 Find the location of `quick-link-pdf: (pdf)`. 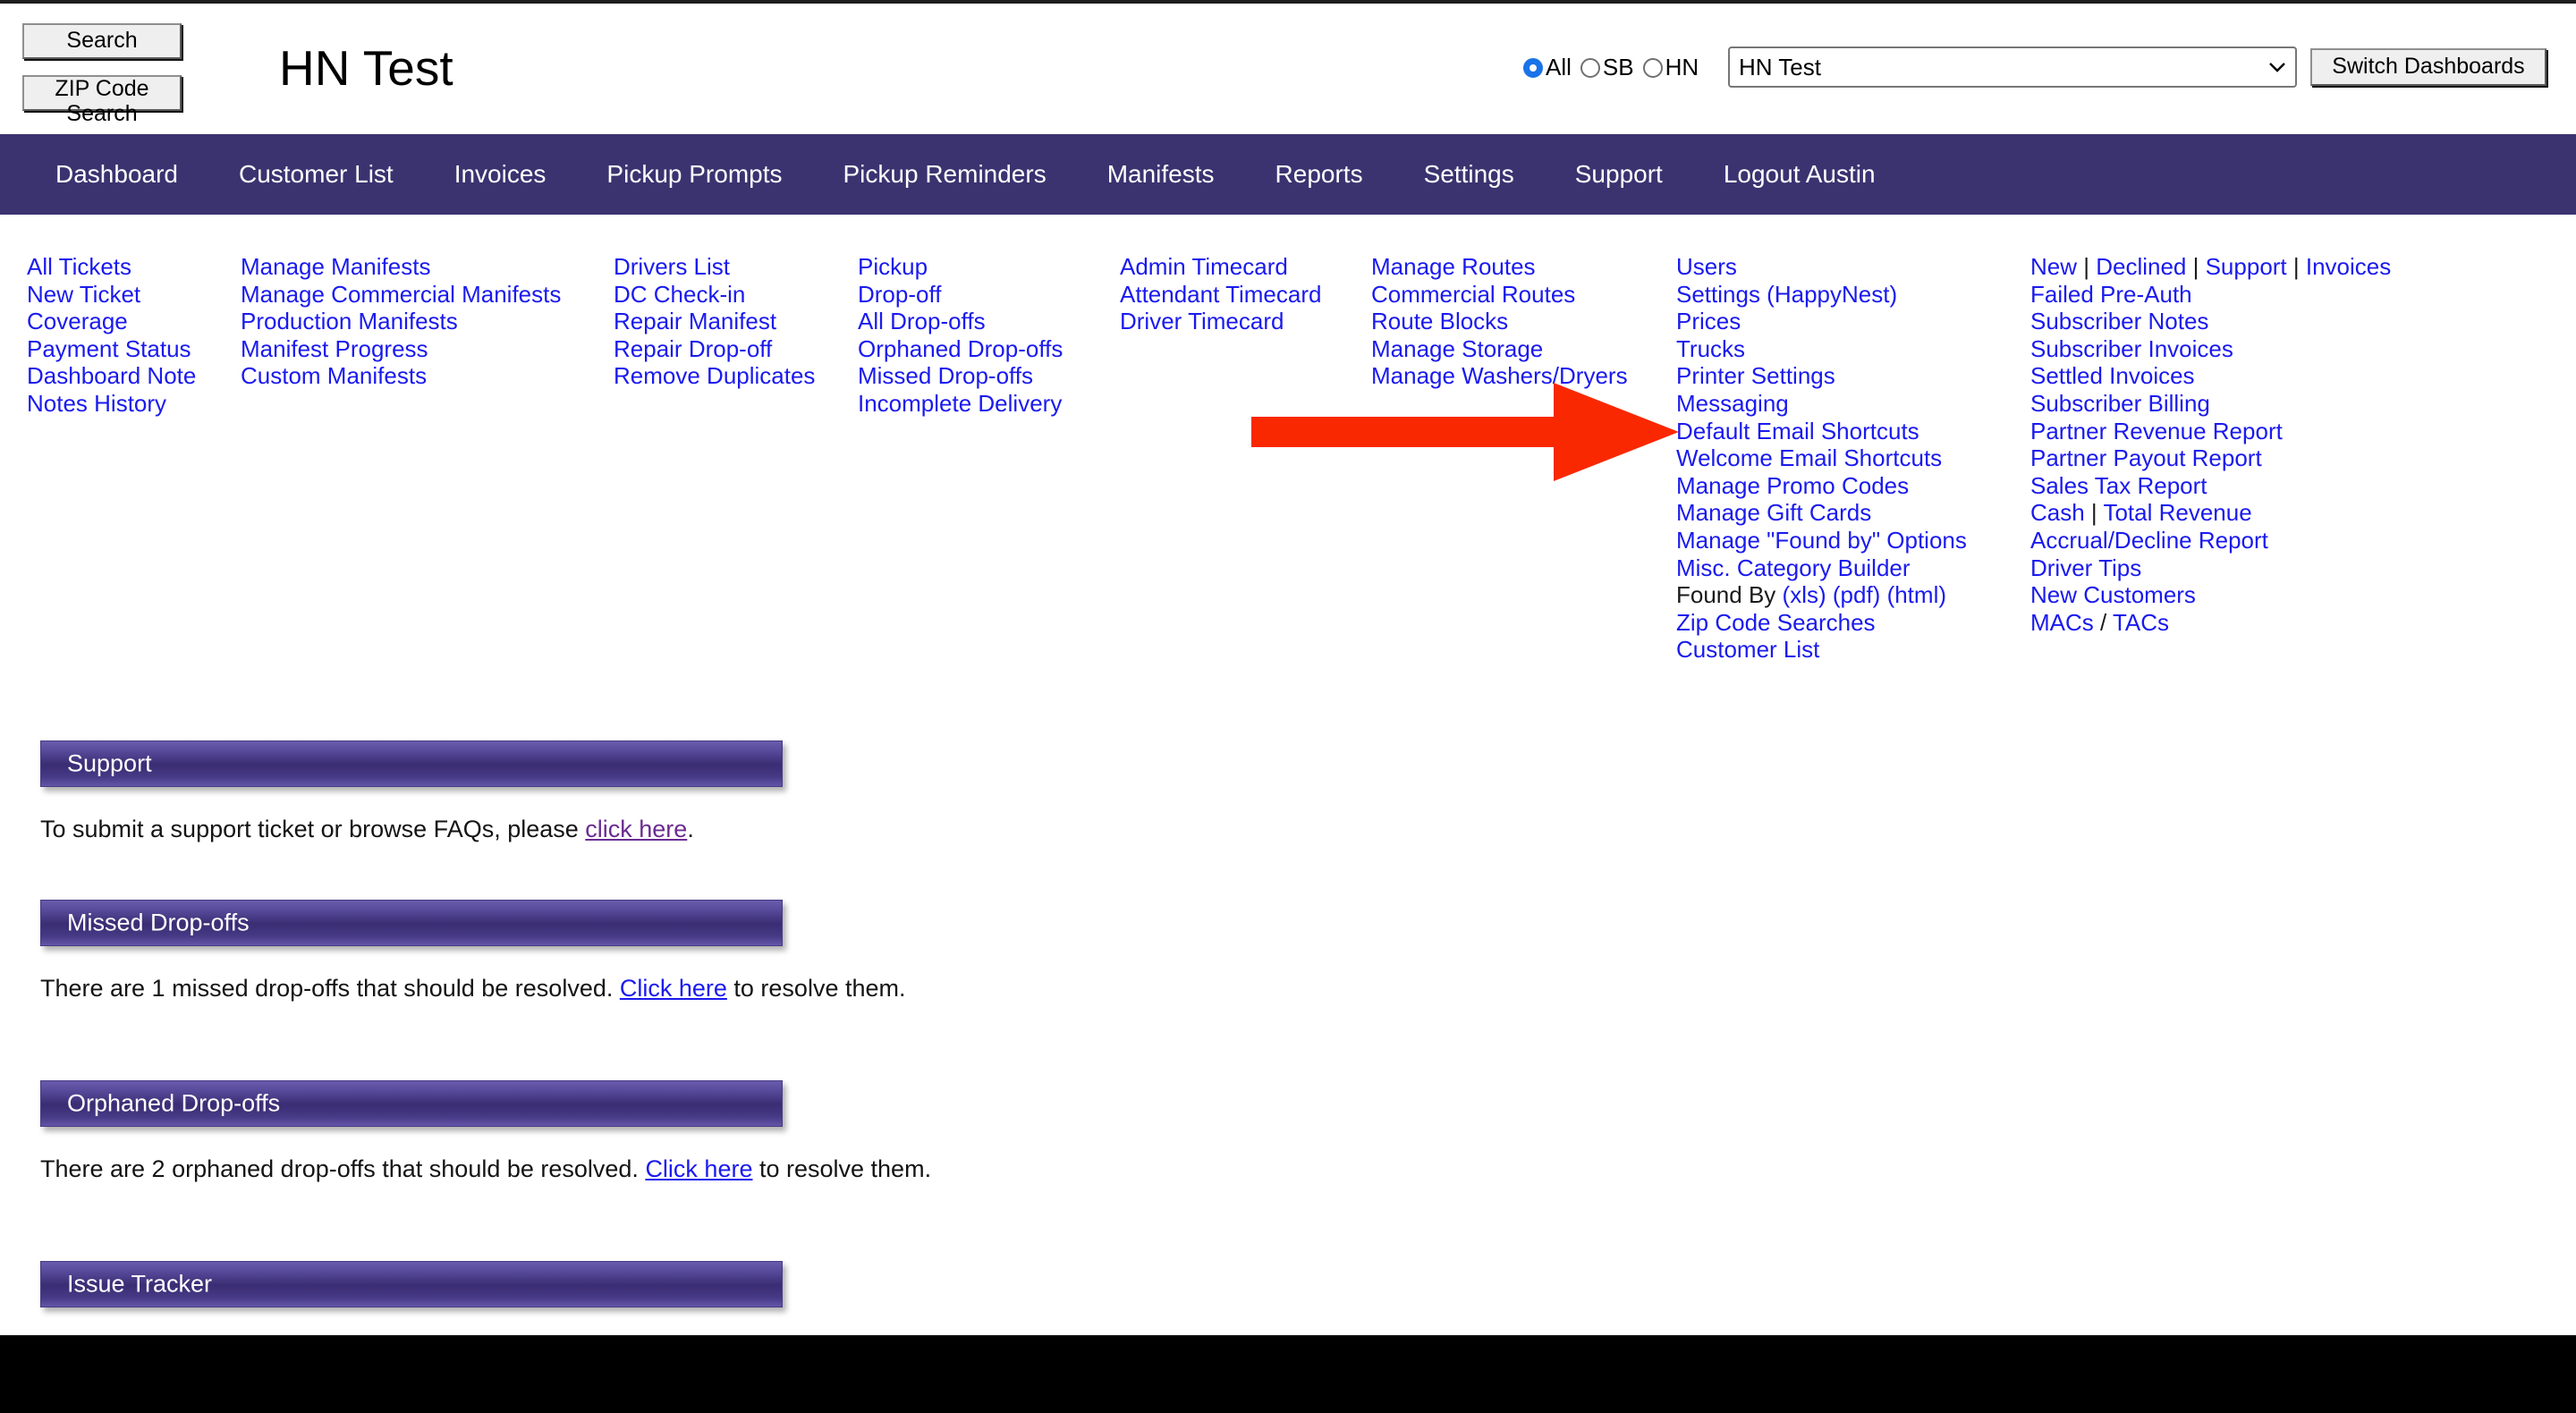

quick-link-pdf: (pdf) is located at coordinates (1856, 594).